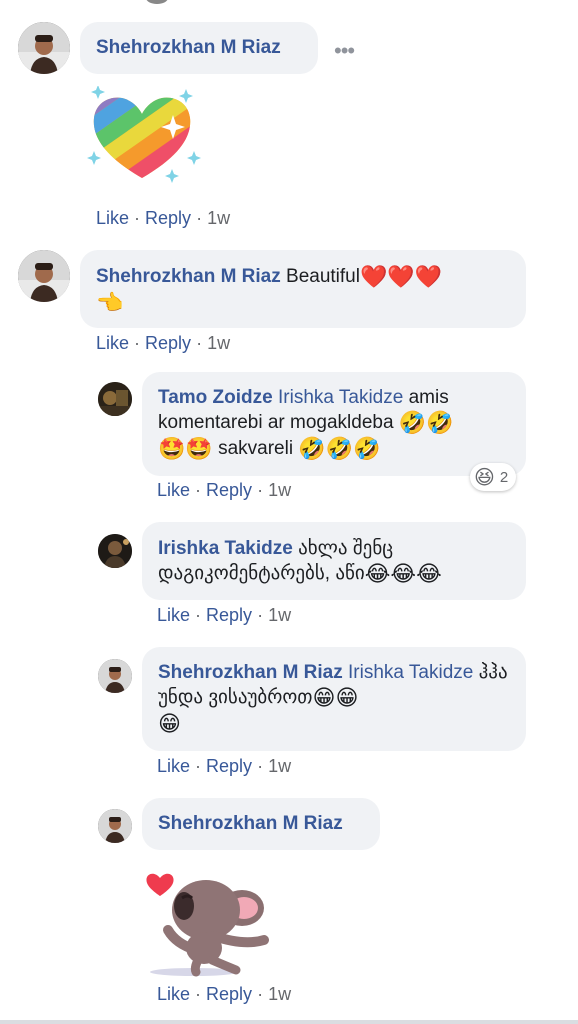 The height and width of the screenshot is (1024, 578). Describe the element at coordinates (403, 574) in the screenshot. I see `tears-of-joy-emoji: 😂😂😂` at that location.